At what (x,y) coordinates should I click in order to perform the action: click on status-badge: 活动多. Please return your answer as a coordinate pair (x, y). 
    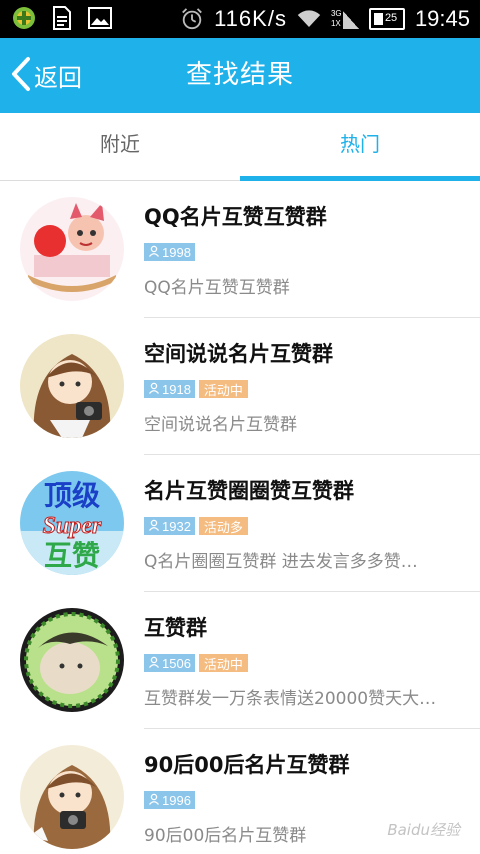
    Looking at the image, I should click on (223, 526).